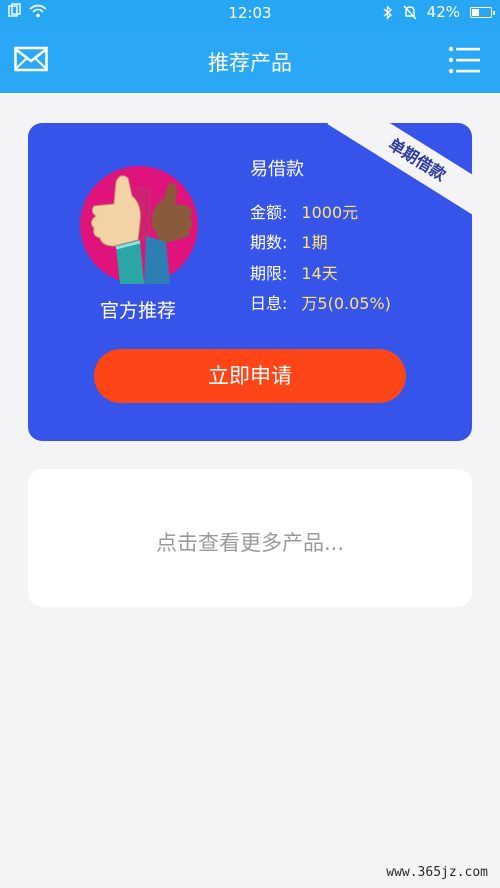 The width and height of the screenshot is (500, 888). Describe the element at coordinates (277, 169) in the screenshot. I see `loan-name: 易借款` at that location.